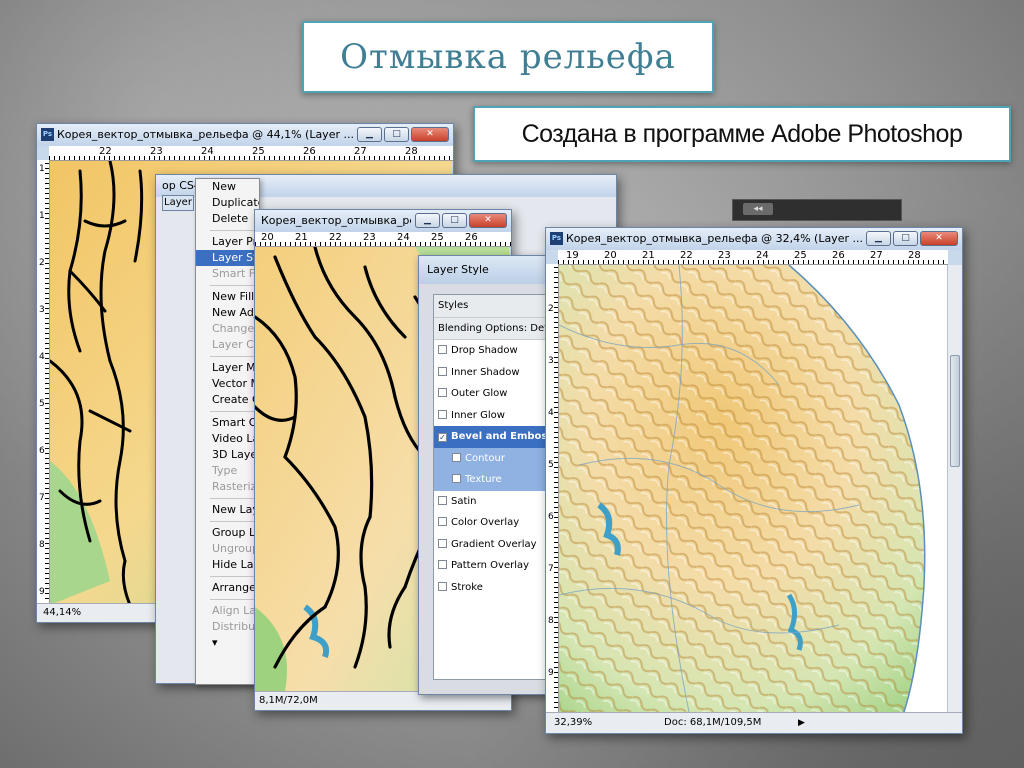 The width and height of the screenshot is (1024, 768). Describe the element at coordinates (569, 722) in the screenshot. I see `zoom-level: 32,39%` at that location.